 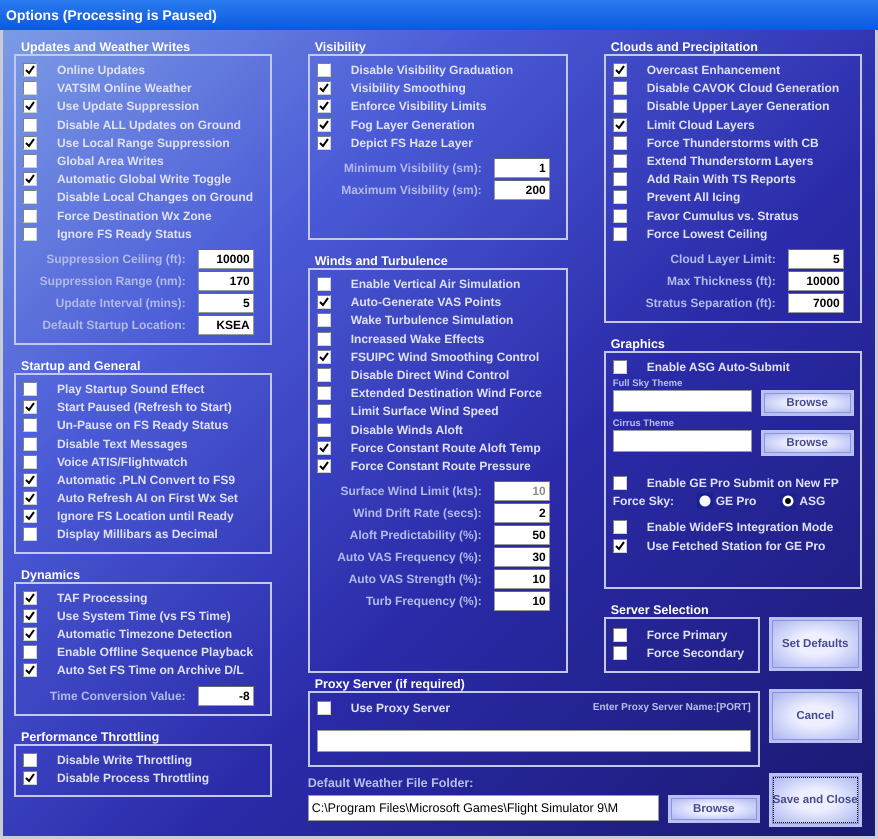 What do you see at coordinates (430, 375) in the screenshot?
I see `checkbox-label: Disable Direct Wind Control` at bounding box center [430, 375].